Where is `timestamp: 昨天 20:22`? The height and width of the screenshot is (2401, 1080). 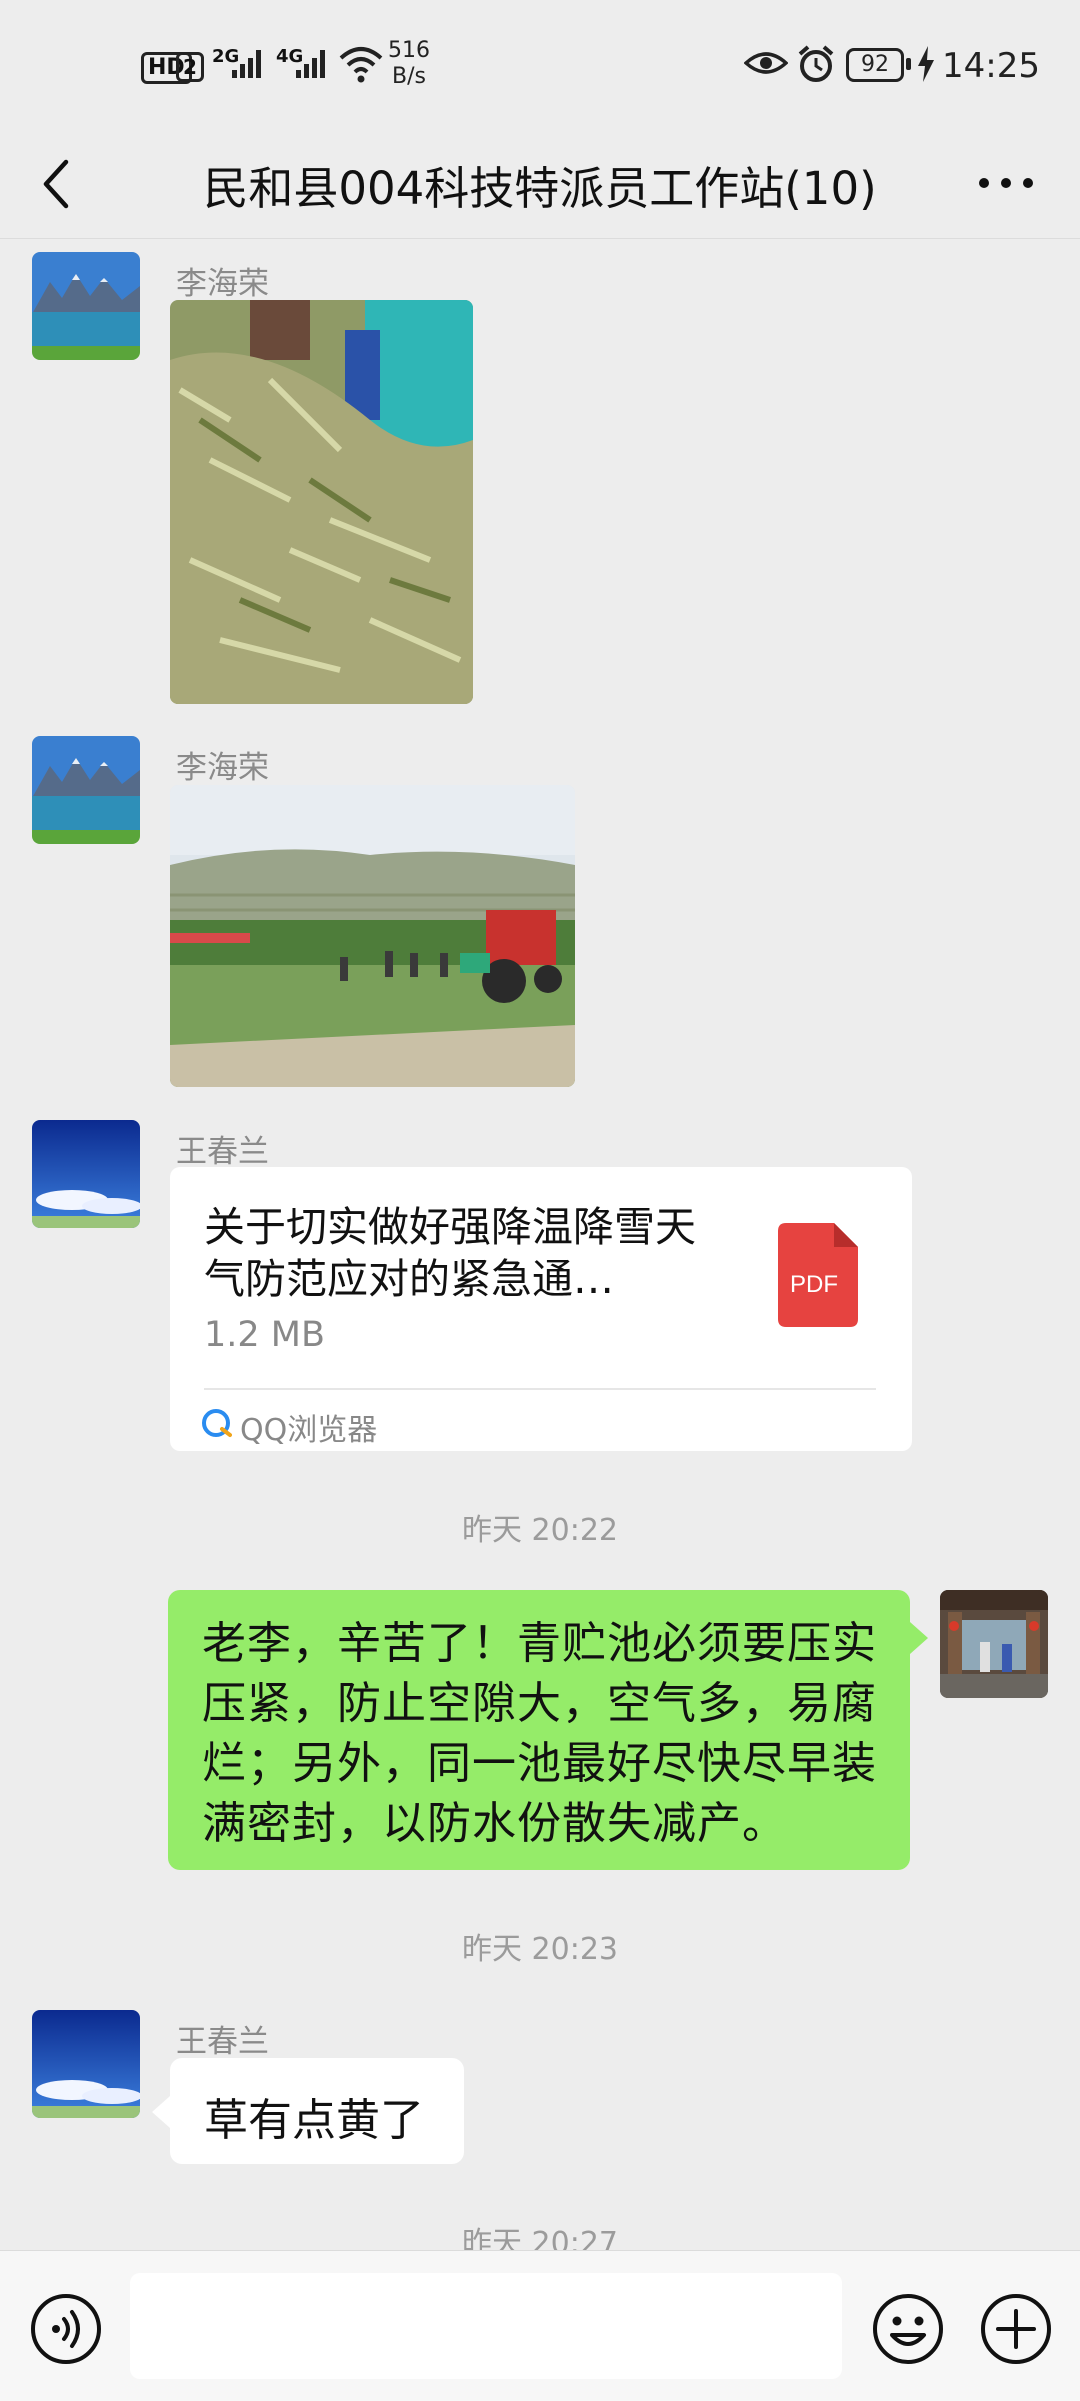
timestamp: 昨天 20:22 is located at coordinates (540, 1530).